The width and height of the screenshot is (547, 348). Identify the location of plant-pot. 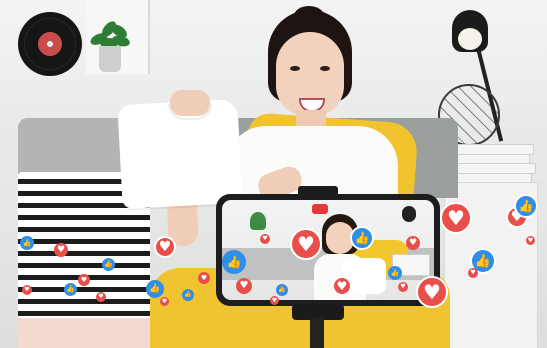
(110, 59).